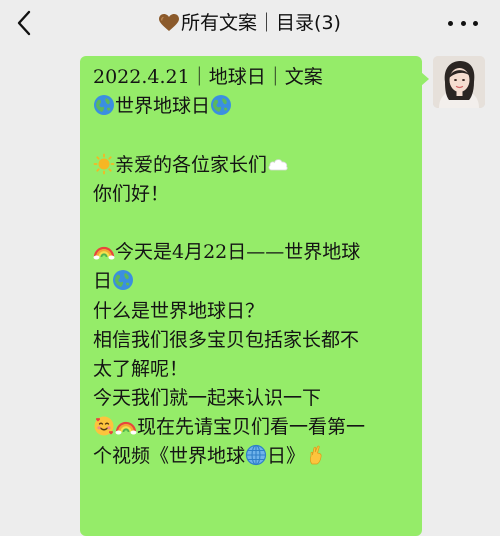 The height and width of the screenshot is (536, 500). I want to click on avatar, so click(459, 82).